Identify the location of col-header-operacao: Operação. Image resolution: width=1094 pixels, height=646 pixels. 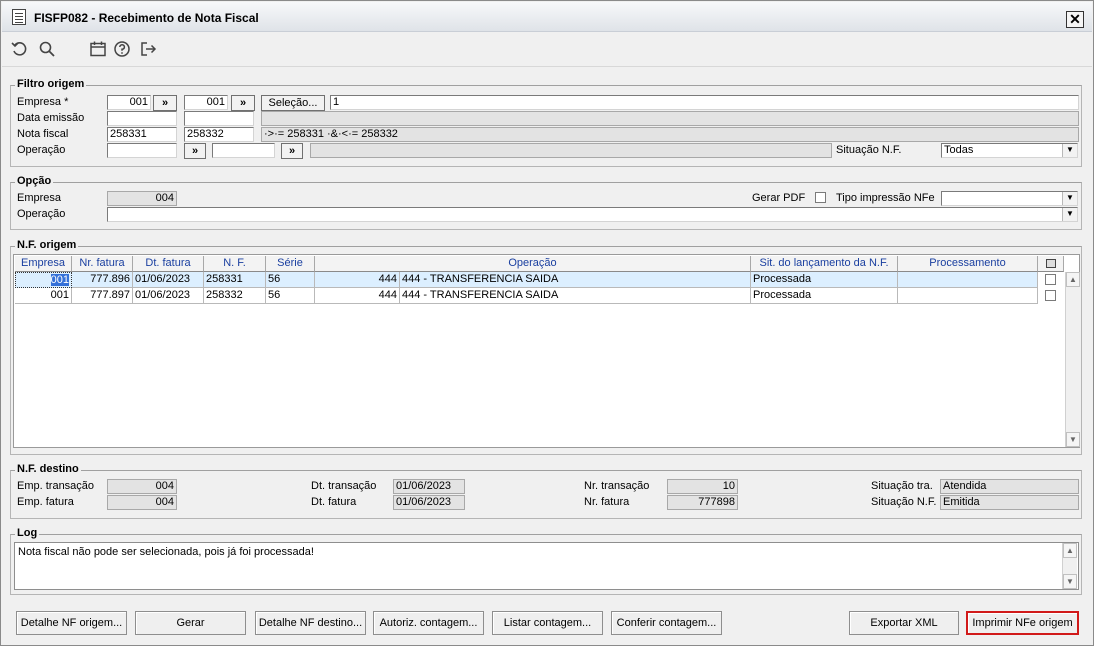
(533, 264).